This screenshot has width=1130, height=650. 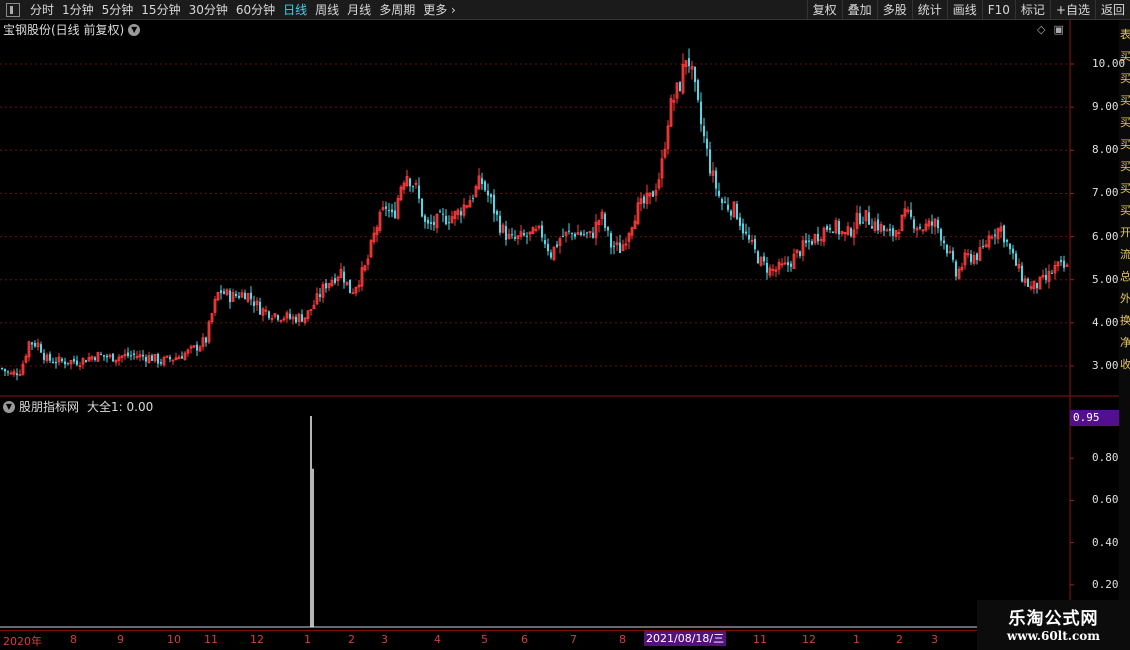 I want to click on price-axis-label: 10.00, so click(x=1109, y=63).